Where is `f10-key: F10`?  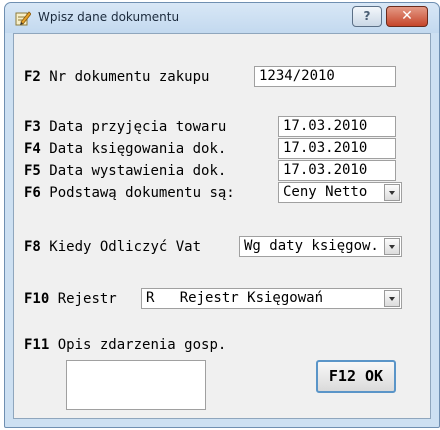
f10-key: F10 is located at coordinates (37, 299).